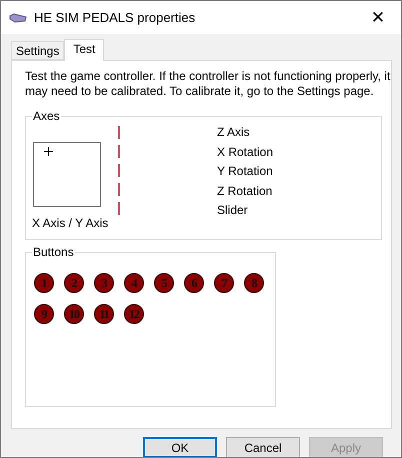 The height and width of the screenshot is (458, 402). What do you see at coordinates (233, 210) in the screenshot?
I see `axis-label: Slider` at bounding box center [233, 210].